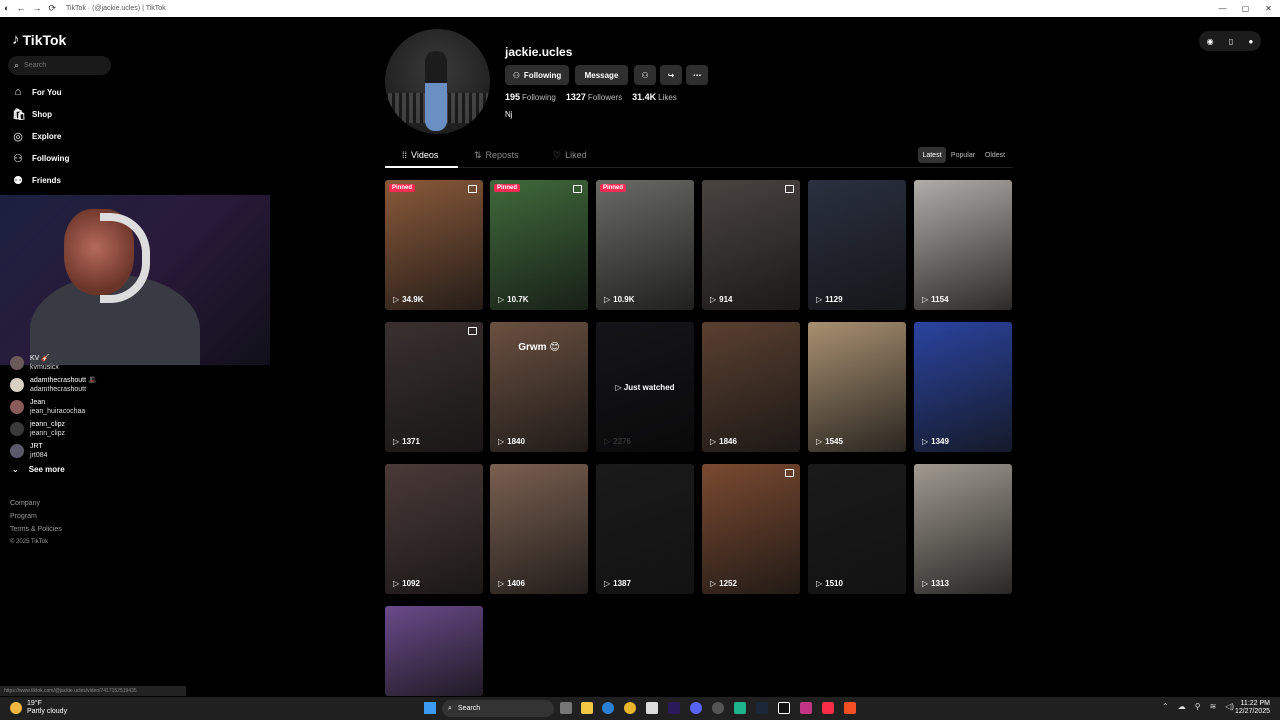  I want to click on store-icon, so click(652, 708).